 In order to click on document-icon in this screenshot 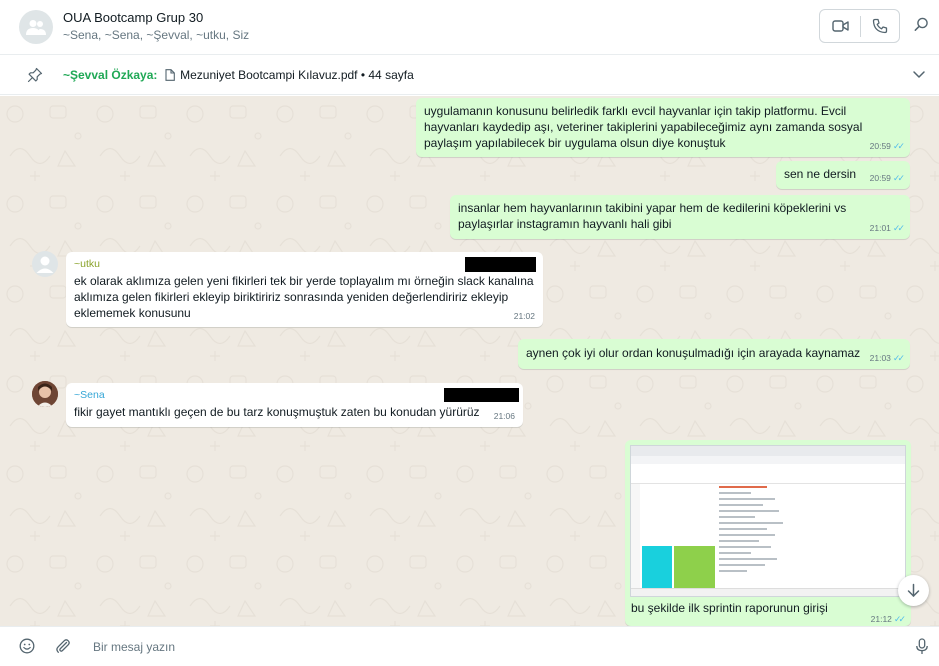, I will do `click(170, 75)`.